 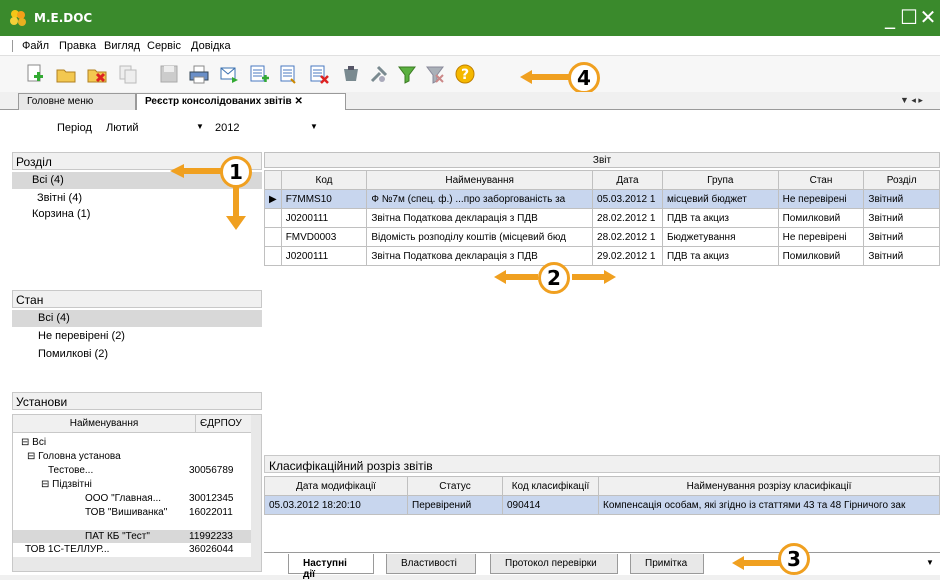 What do you see at coordinates (35, 74) in the screenshot?
I see `new-doc-icon` at bounding box center [35, 74].